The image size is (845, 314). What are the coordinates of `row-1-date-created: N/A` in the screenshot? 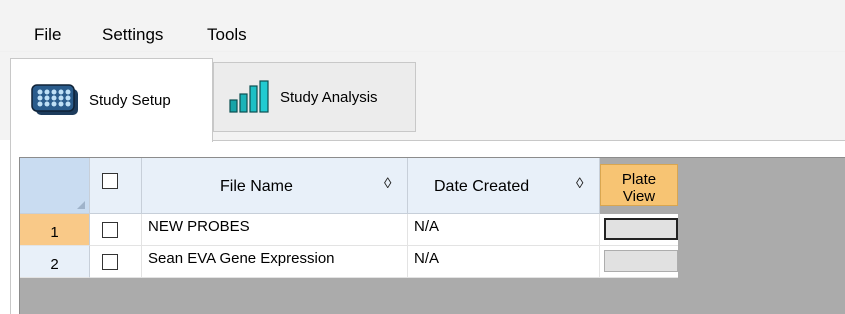 It's located at (504, 230).